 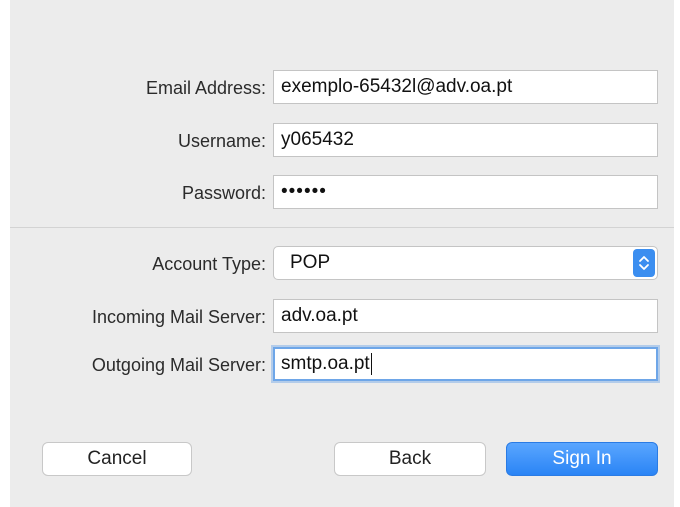 What do you see at coordinates (465, 364) in the screenshot?
I see `outgoing-server-field: smtp.oa.pt` at bounding box center [465, 364].